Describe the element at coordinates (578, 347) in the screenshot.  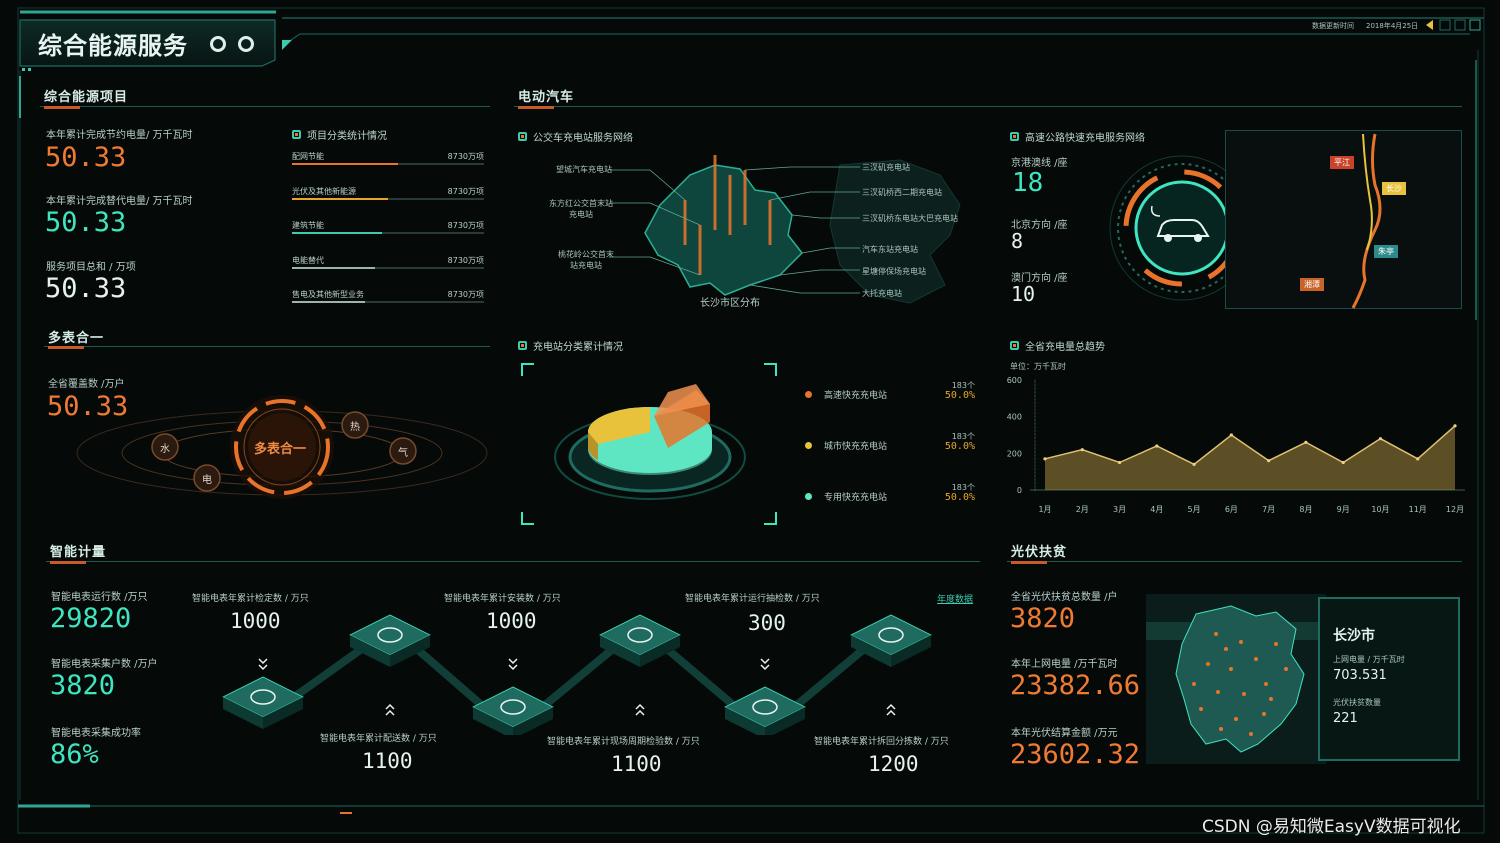
I see `pie-subtitle-text: 充电站分类累计情况` at that location.